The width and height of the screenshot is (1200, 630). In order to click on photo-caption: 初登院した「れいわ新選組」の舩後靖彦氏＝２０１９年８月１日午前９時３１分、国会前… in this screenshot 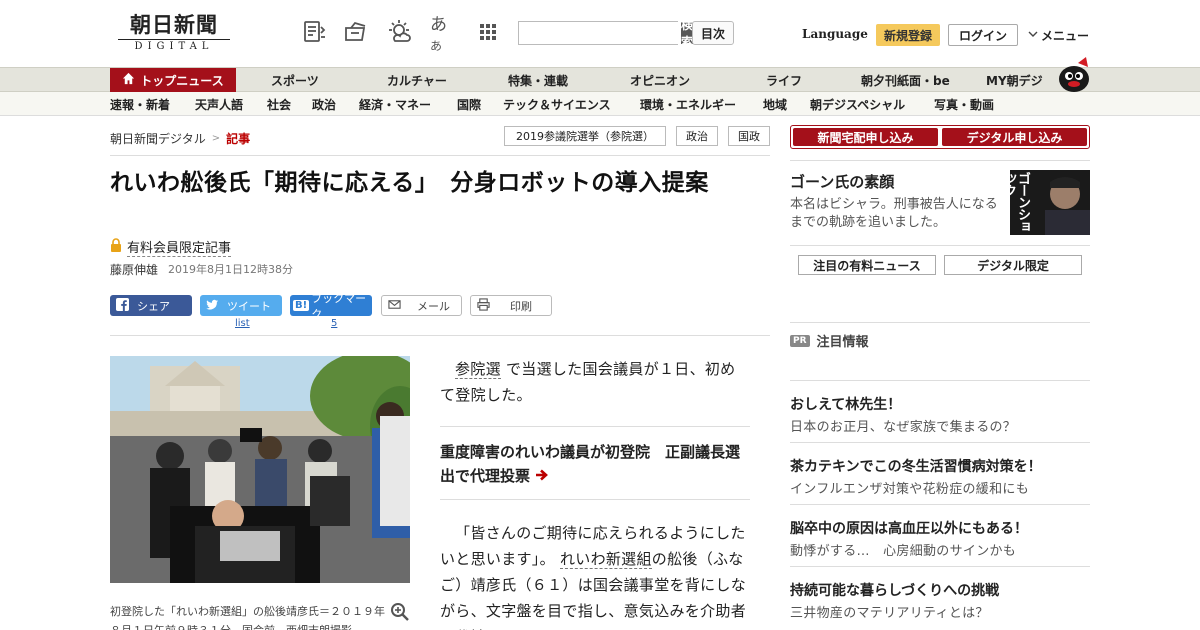, I will do `click(247, 617)`.